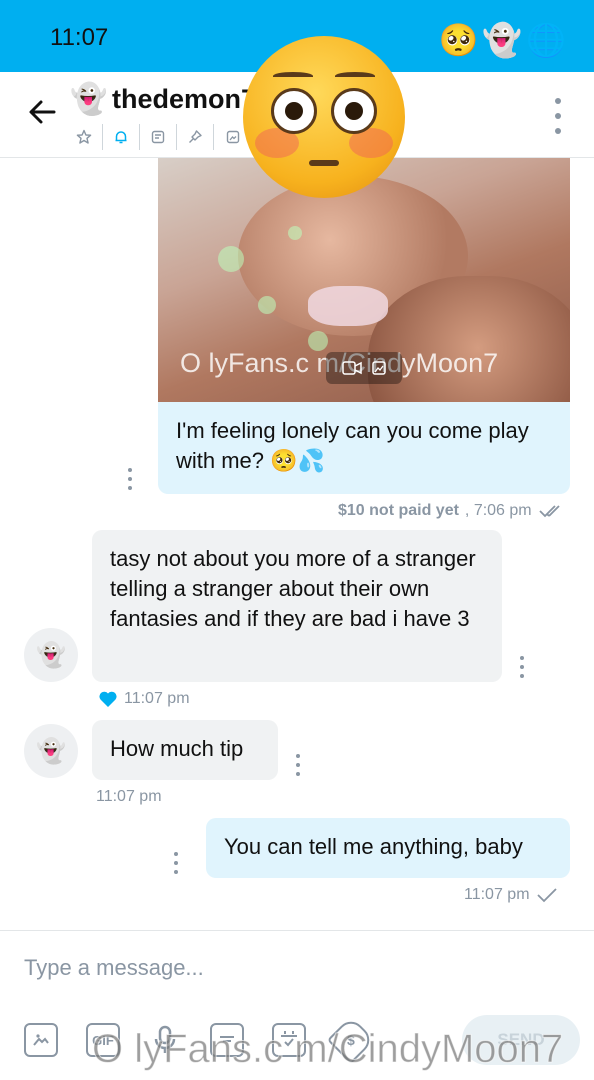 The width and height of the screenshot is (594, 1080). Describe the element at coordinates (498, 510) in the screenshot. I see `message-time: , 7:06 pm` at that location.